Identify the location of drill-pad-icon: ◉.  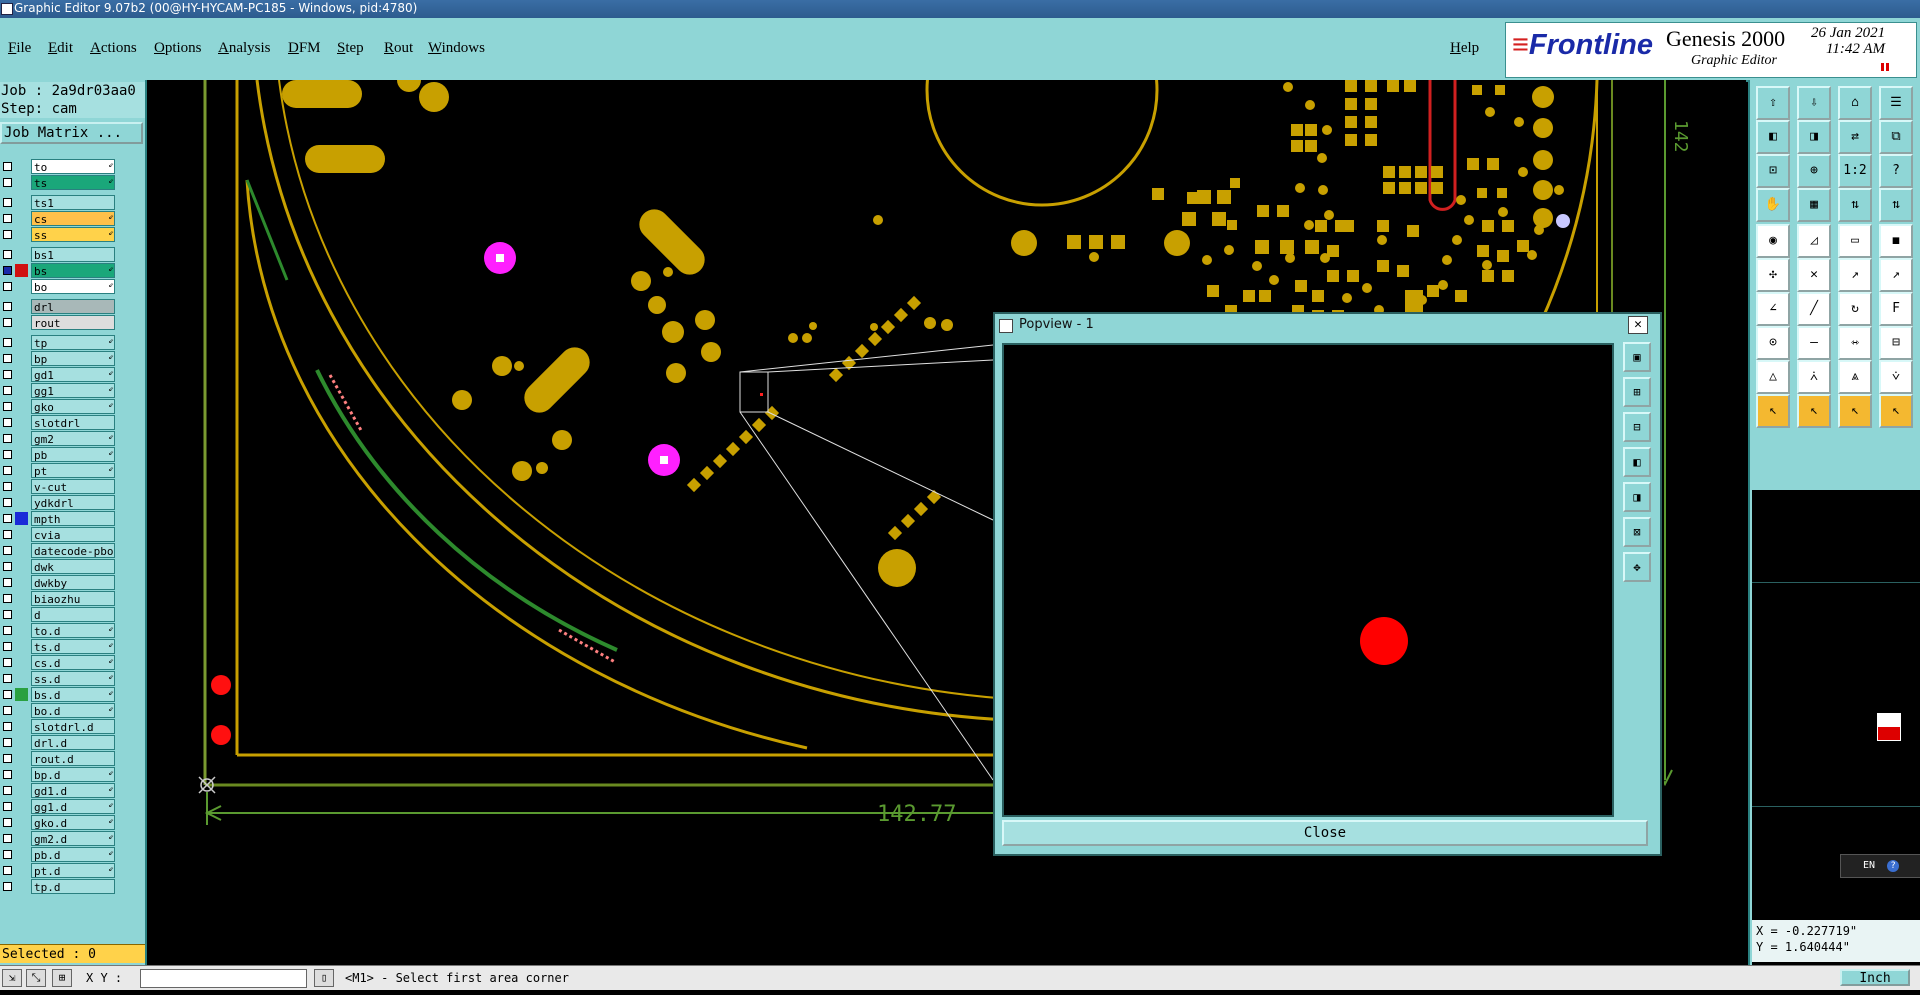
(1773, 241).